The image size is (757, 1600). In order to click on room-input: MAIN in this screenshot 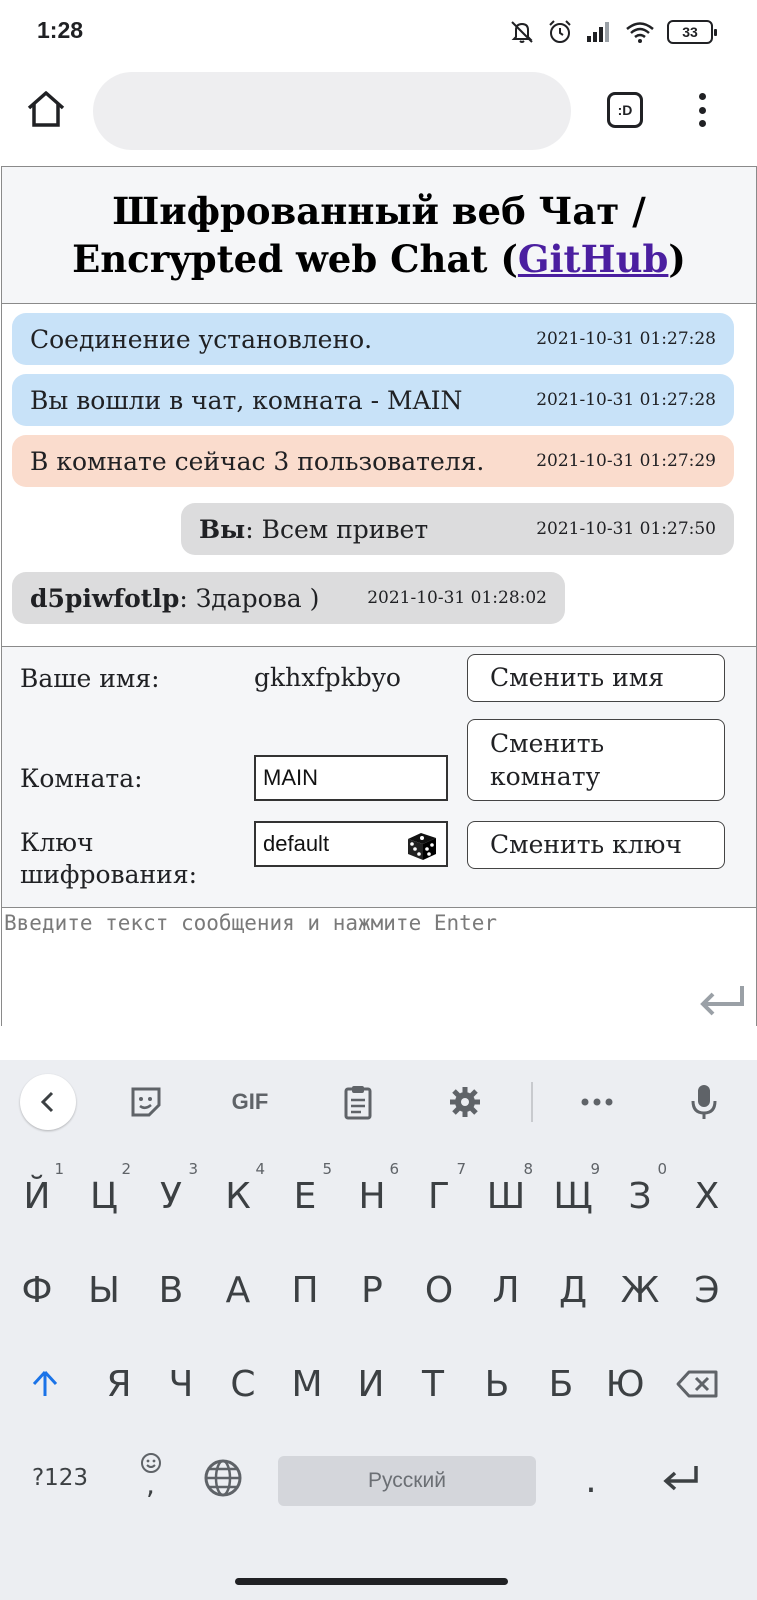, I will do `click(351, 778)`.